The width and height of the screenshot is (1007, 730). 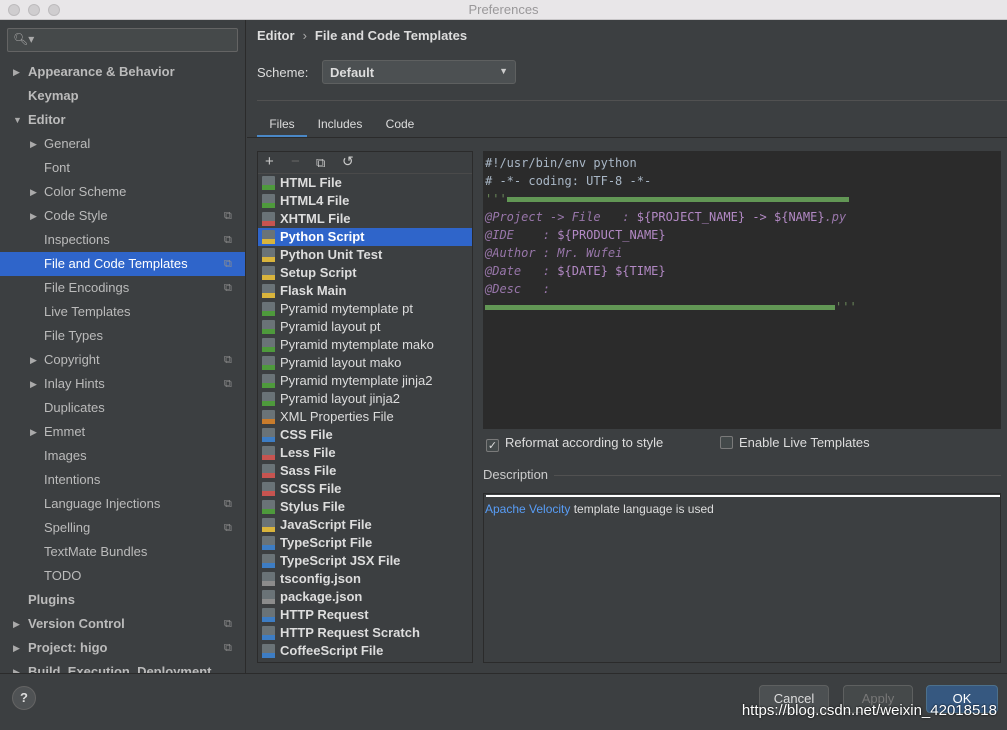 What do you see at coordinates (122, 264) in the screenshot?
I see `sidebar-item-file-and-code-templates: File and Code Templates ⧉` at bounding box center [122, 264].